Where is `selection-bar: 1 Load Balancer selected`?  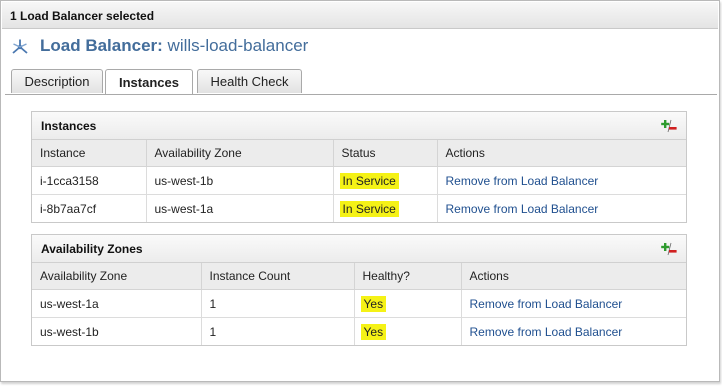 selection-bar: 1 Load Balancer selected is located at coordinates (360, 15).